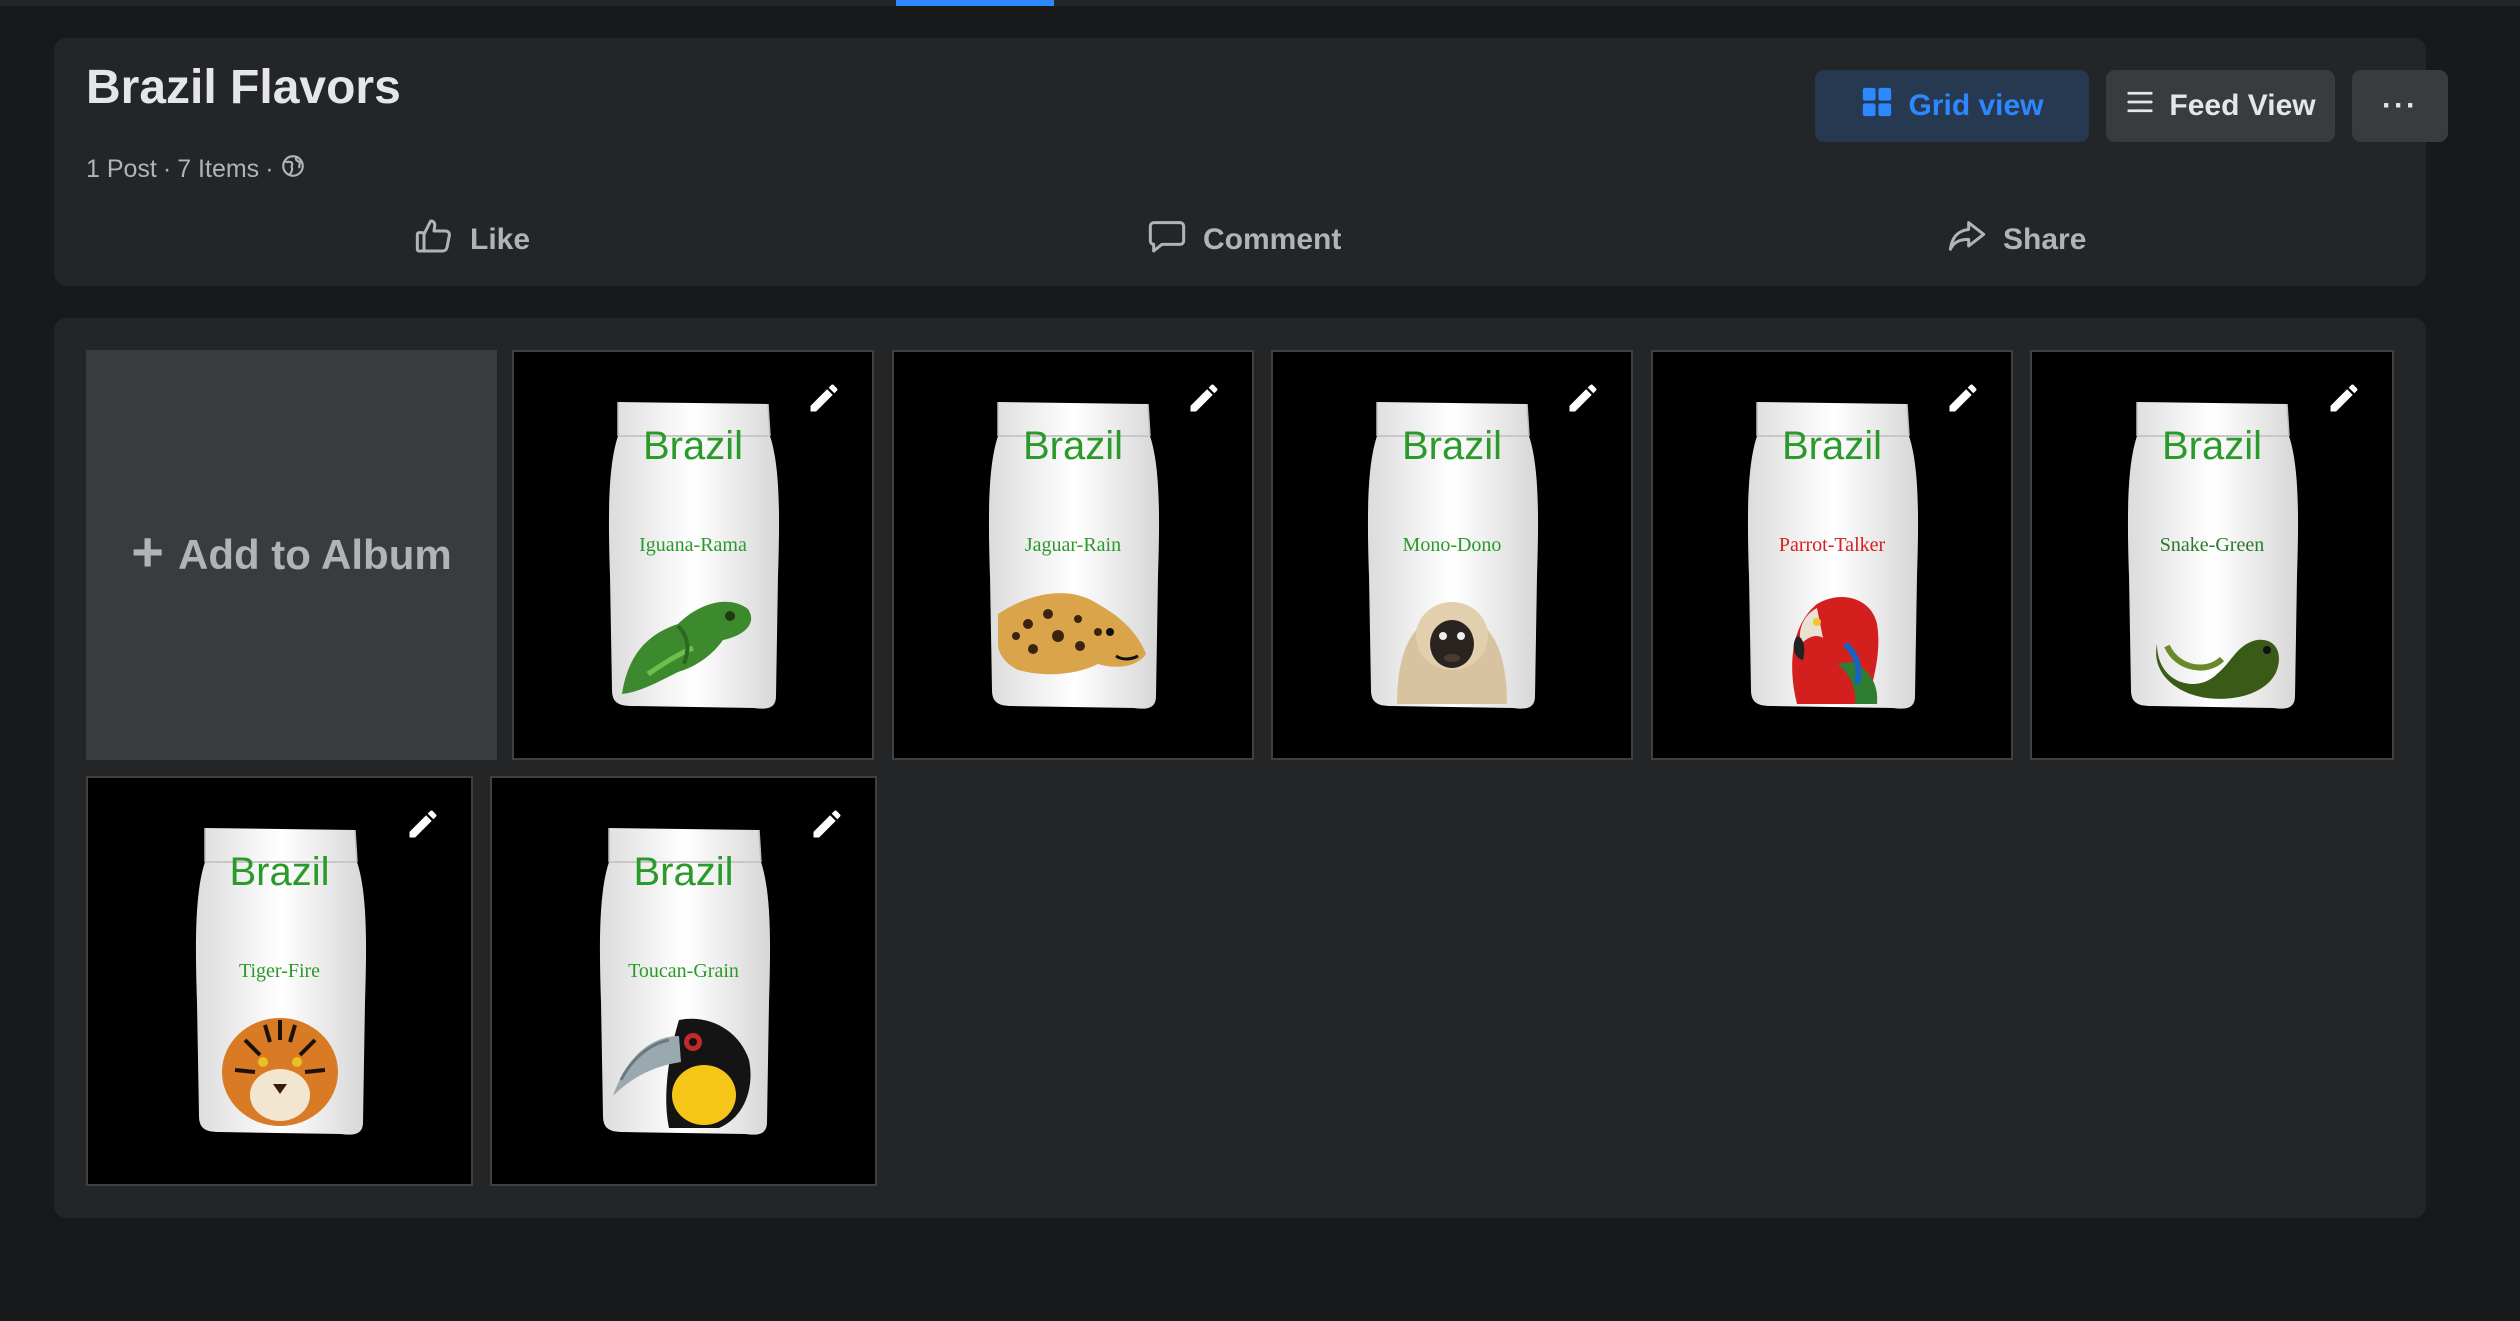 The width and height of the screenshot is (2520, 1321). I want to click on like-label: Like, so click(500, 239).